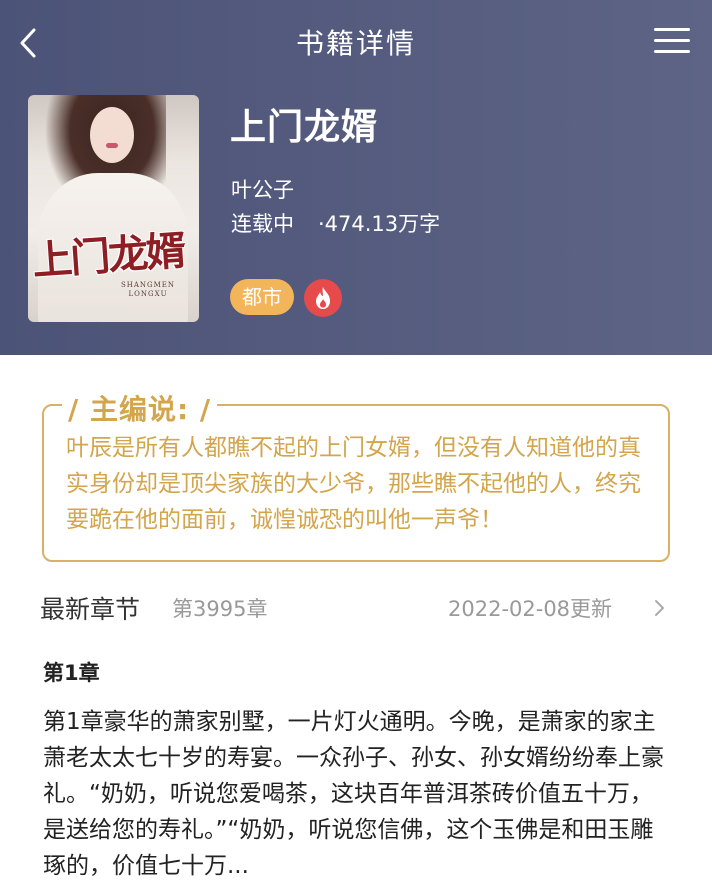  I want to click on nav-bar: 书籍详情, so click(356, 41).